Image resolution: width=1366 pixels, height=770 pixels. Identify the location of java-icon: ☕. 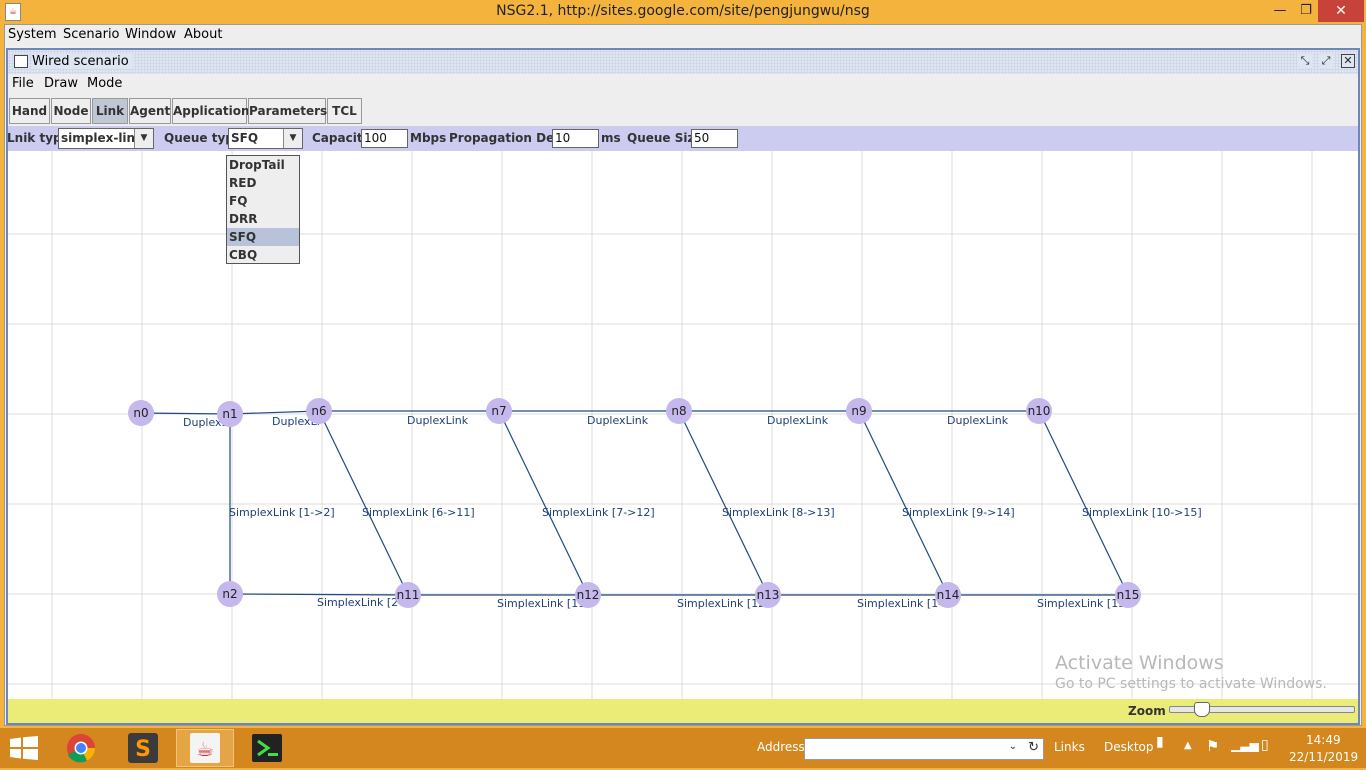
(205, 748).